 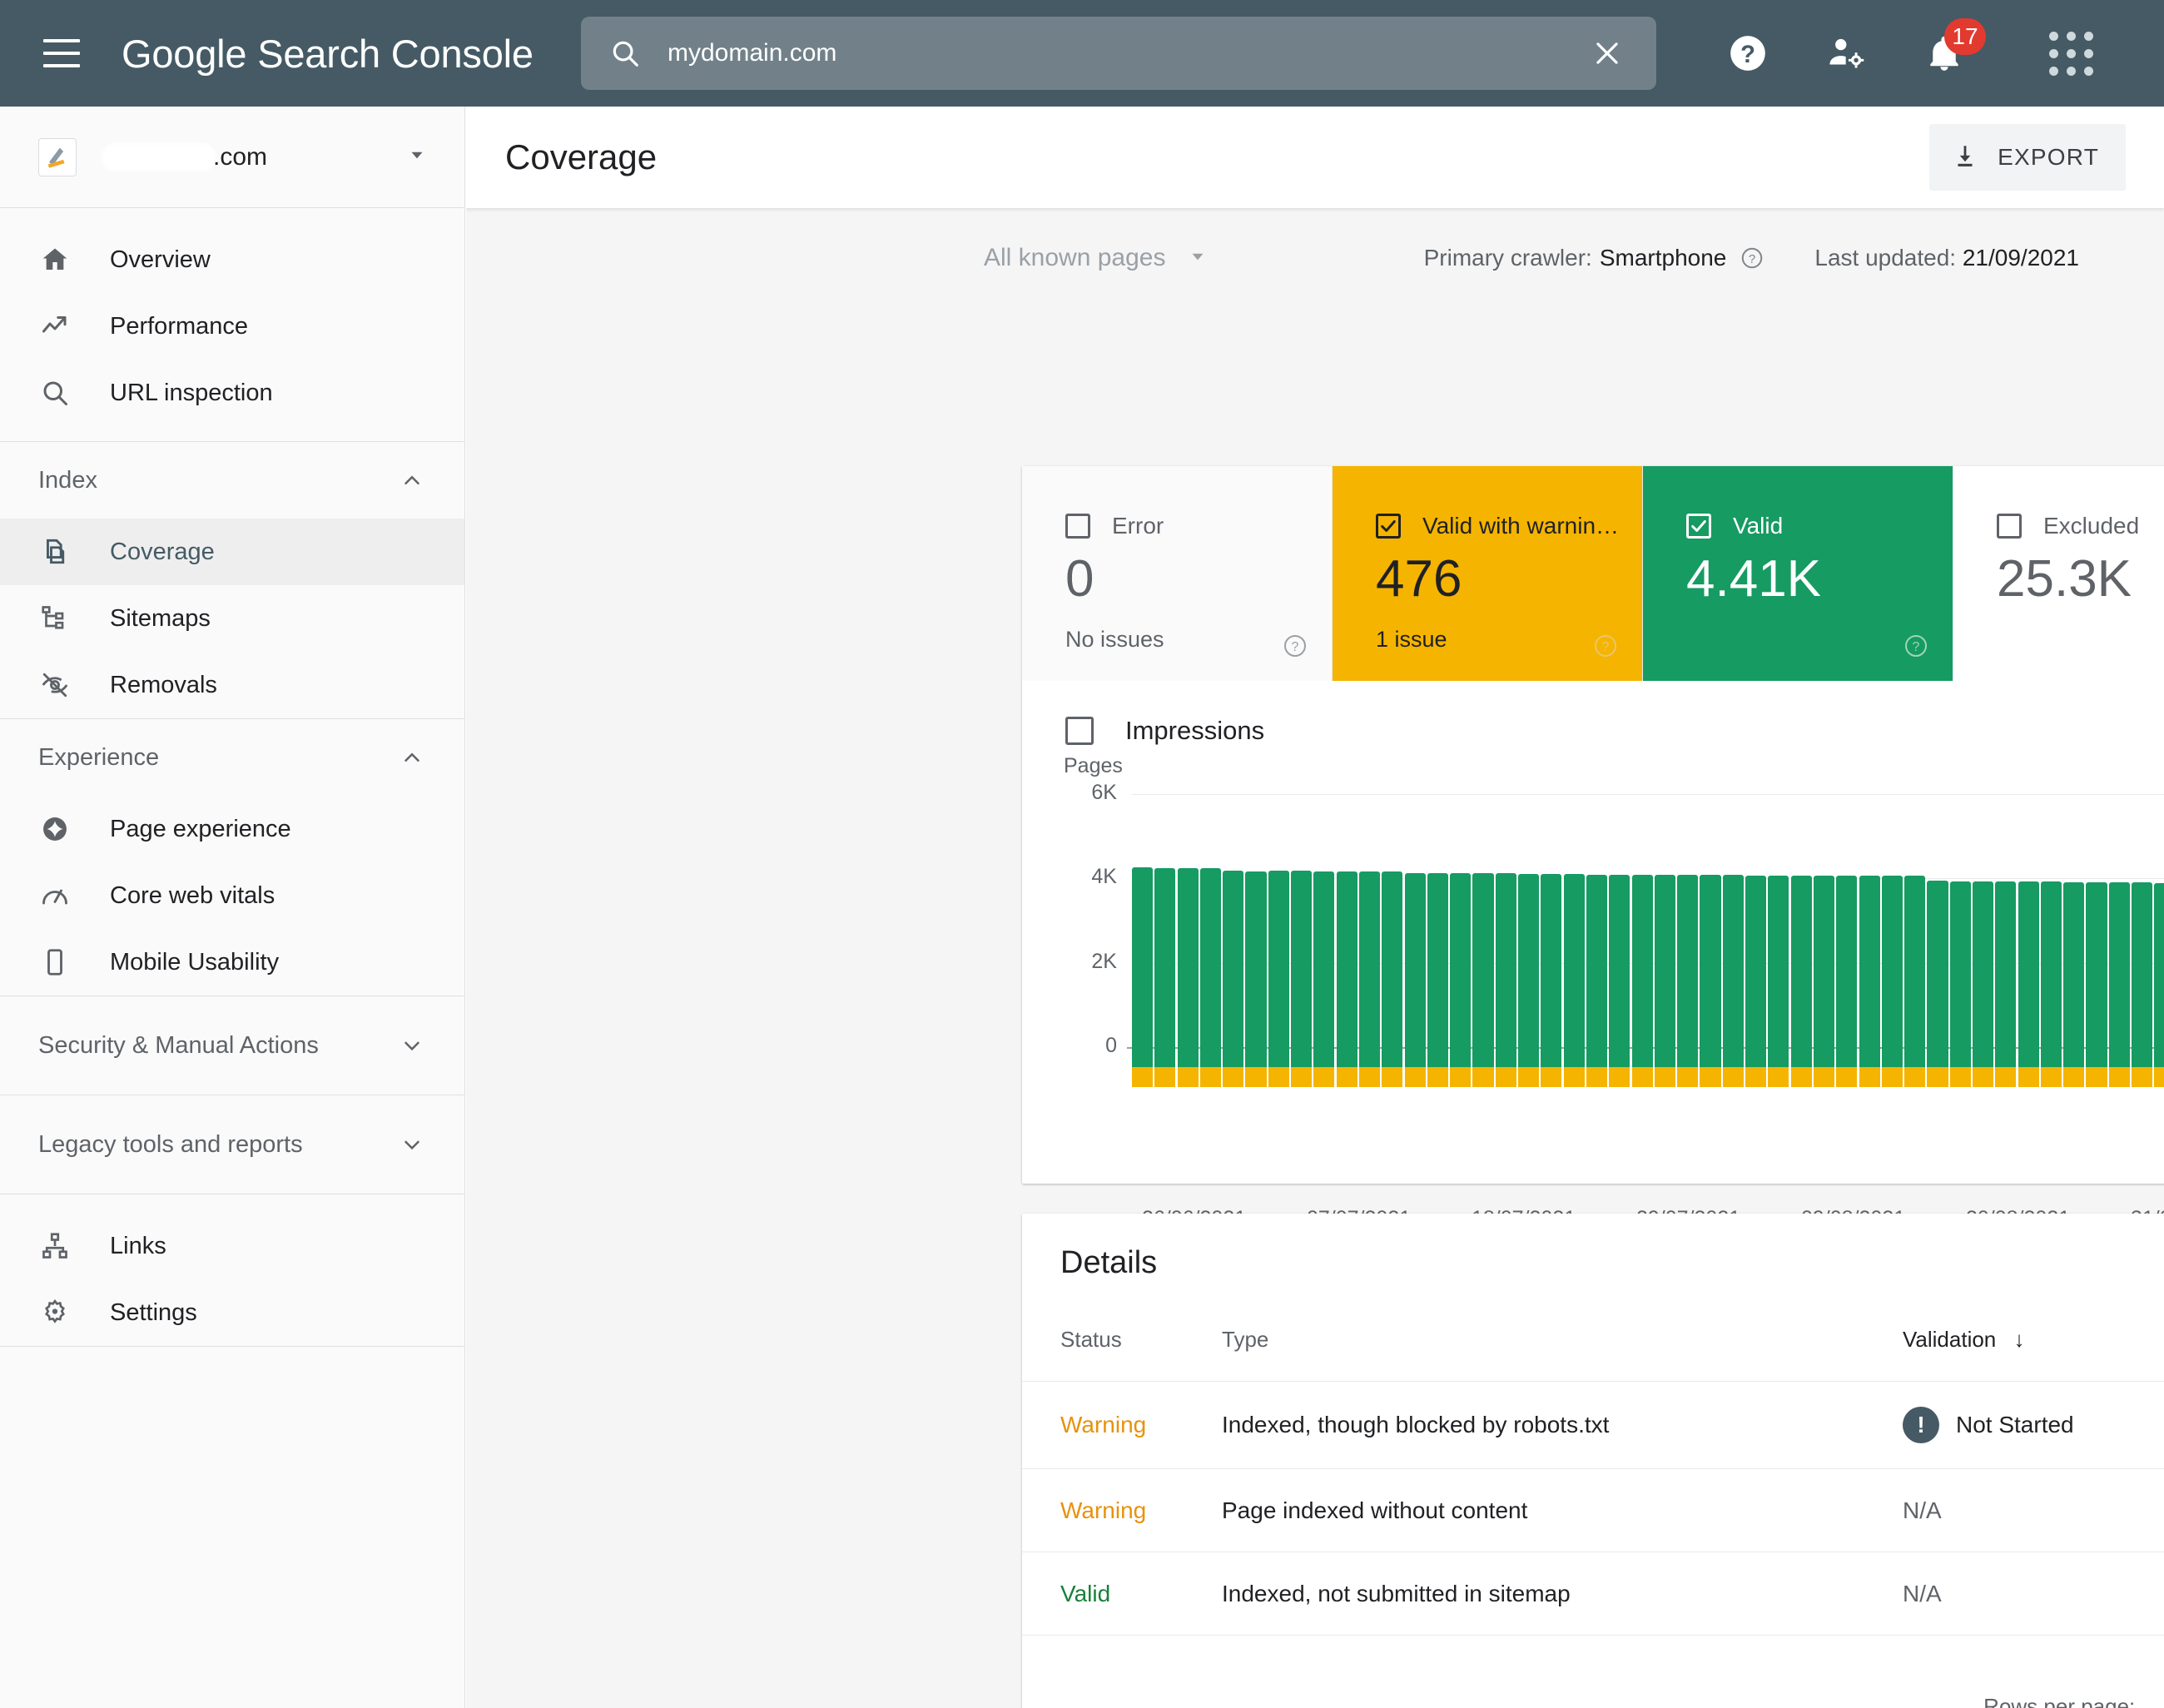 What do you see at coordinates (1946, 54) in the screenshot?
I see `bell-icon: 17` at bounding box center [1946, 54].